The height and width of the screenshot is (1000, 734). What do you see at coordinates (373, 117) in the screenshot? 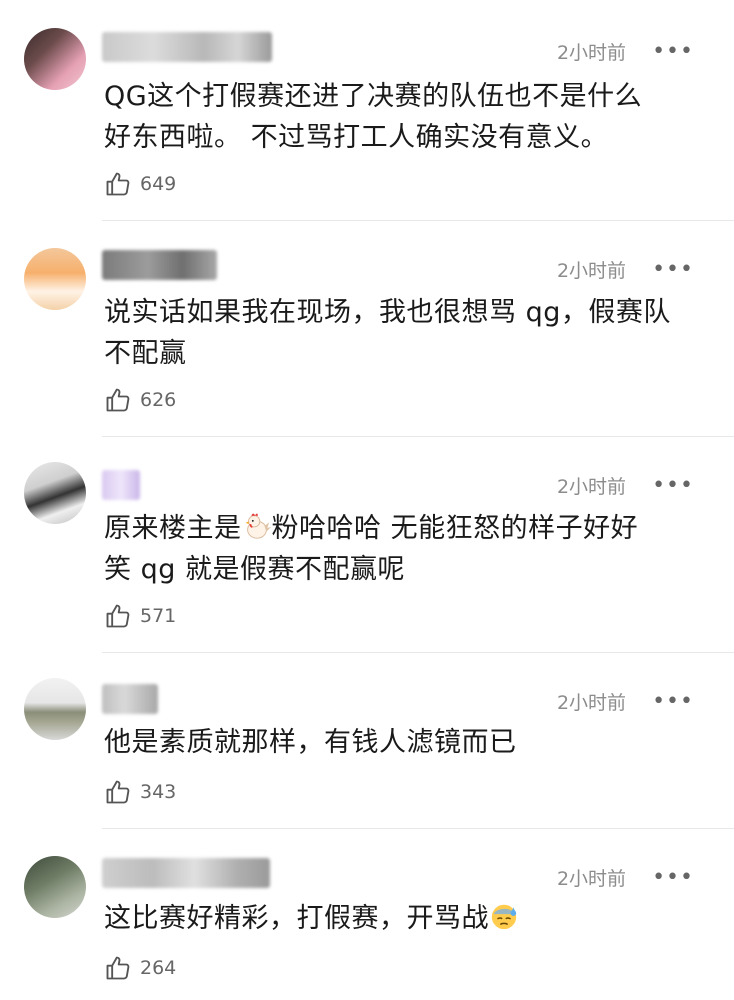
I see `comment-text: QG这个打假赛还进了决赛的队伍也不是什么 好东西啦。 不过骂打工人确实没有意义。` at bounding box center [373, 117].